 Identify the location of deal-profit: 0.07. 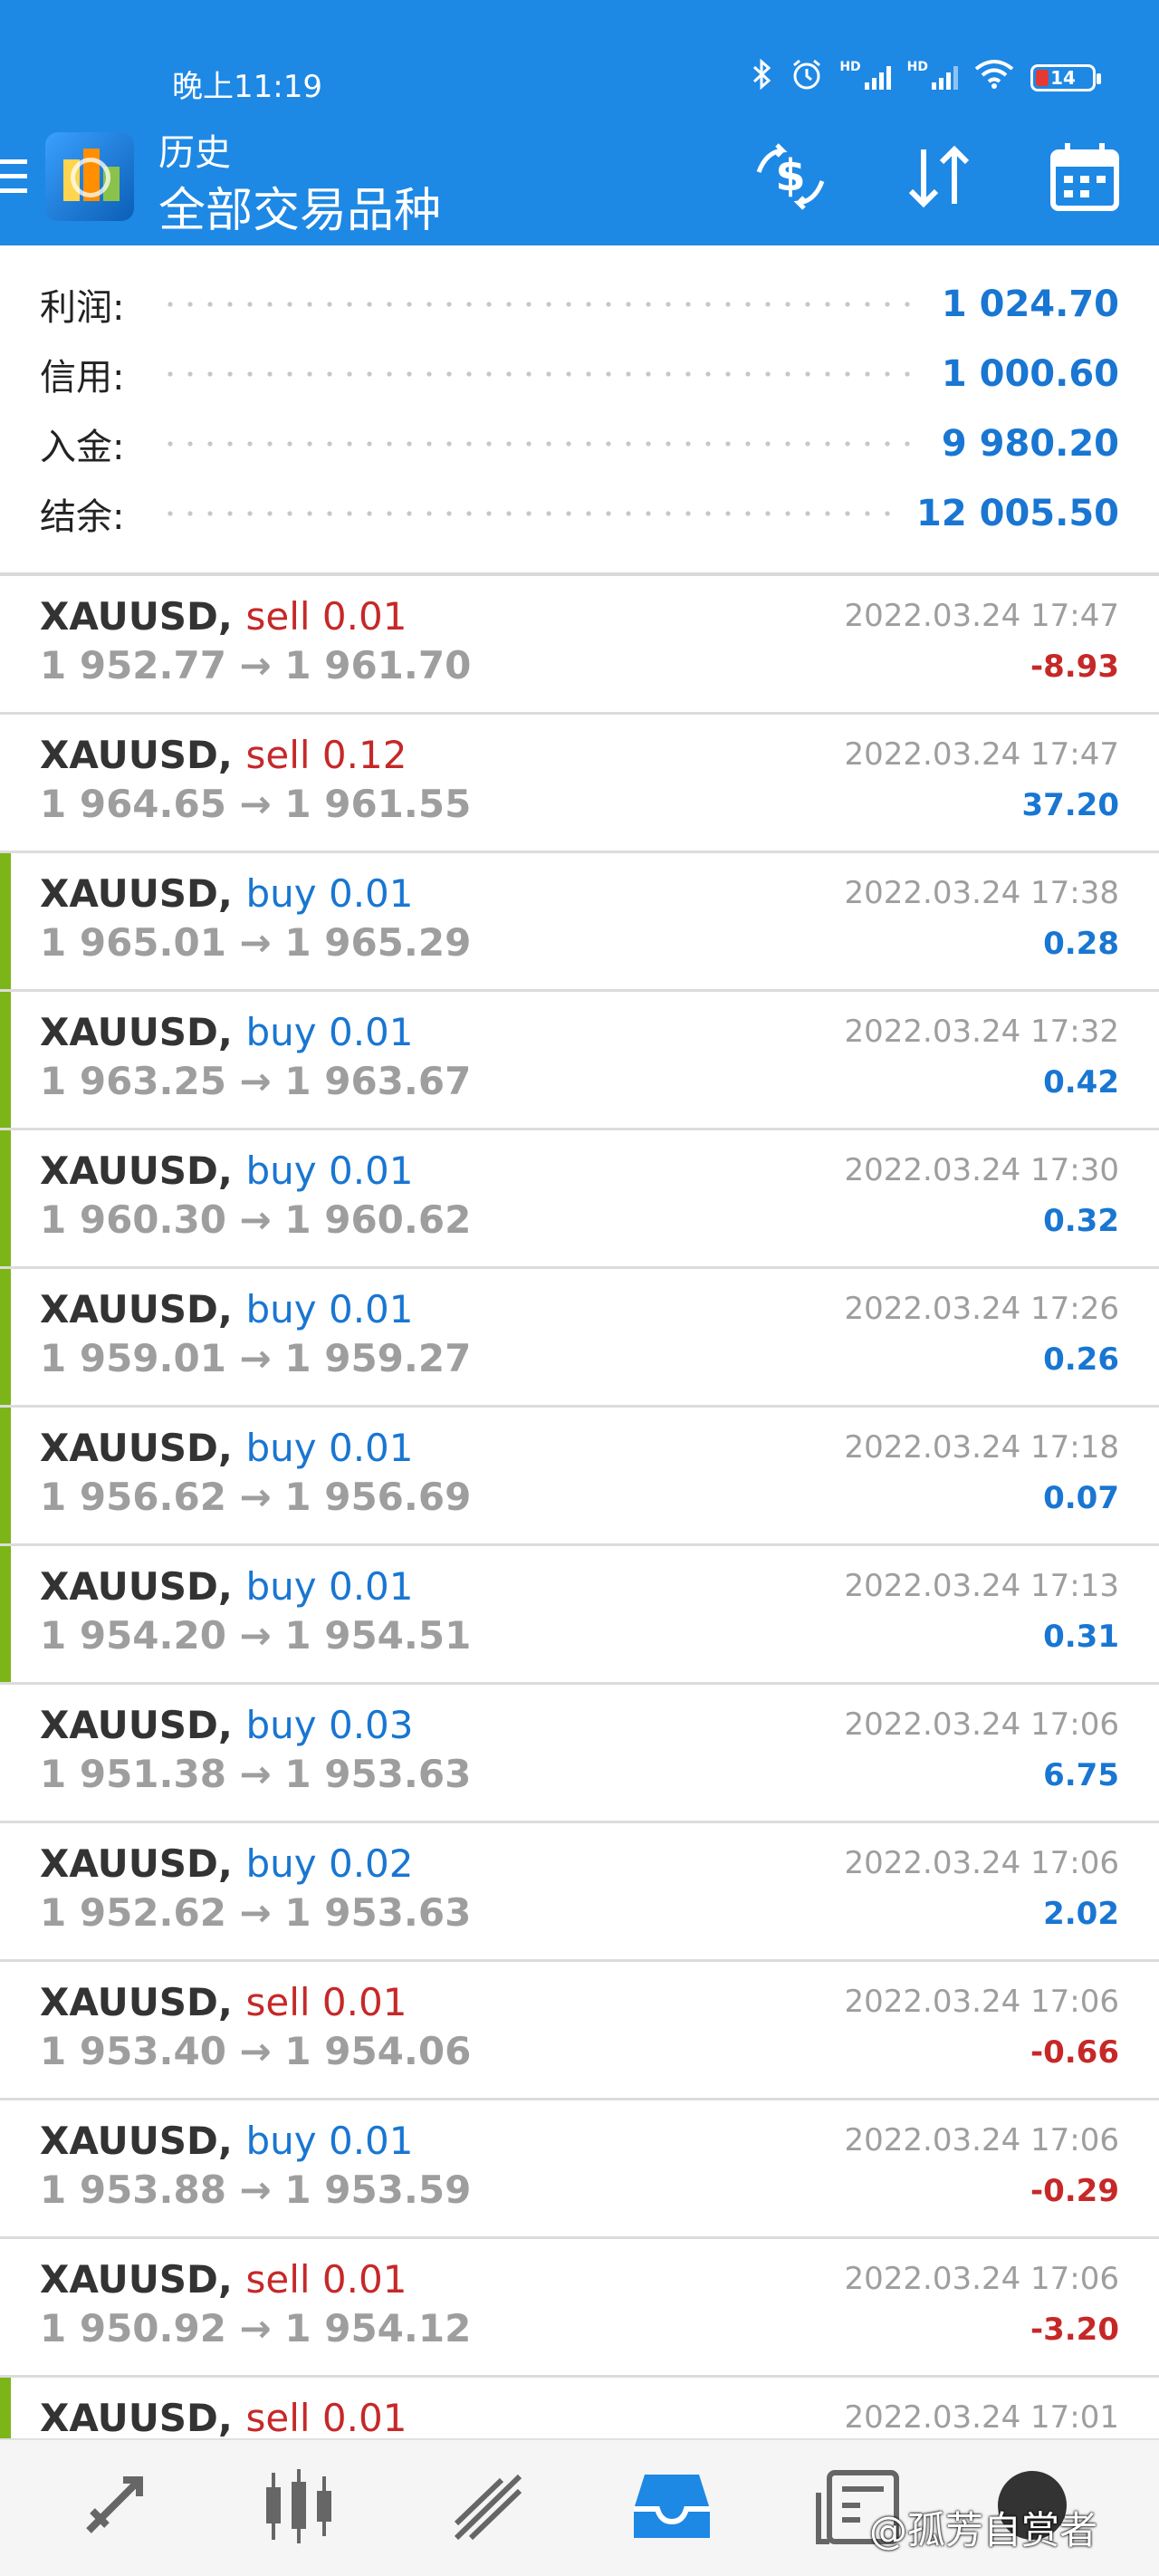
(1081, 1498).